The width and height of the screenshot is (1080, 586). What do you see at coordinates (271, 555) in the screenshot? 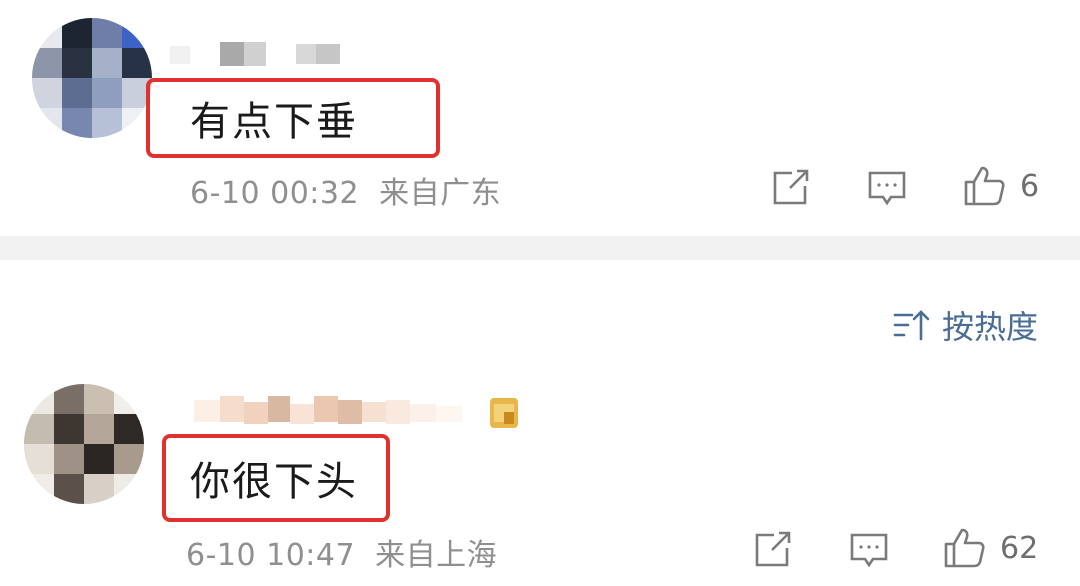
I see `comment-date: 6-10 10:47` at bounding box center [271, 555].